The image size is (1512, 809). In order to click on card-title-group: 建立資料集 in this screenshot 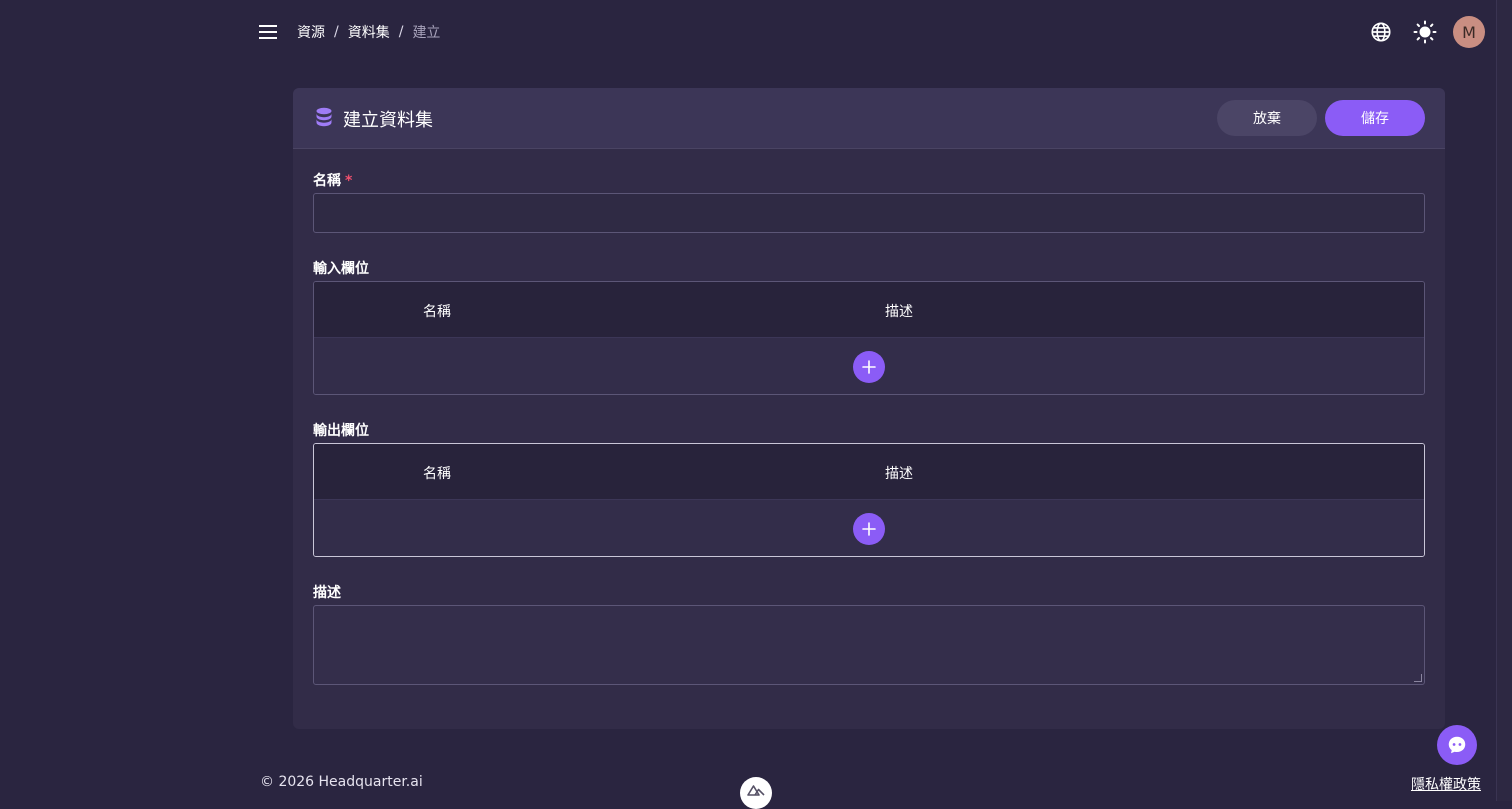, I will do `click(374, 119)`.